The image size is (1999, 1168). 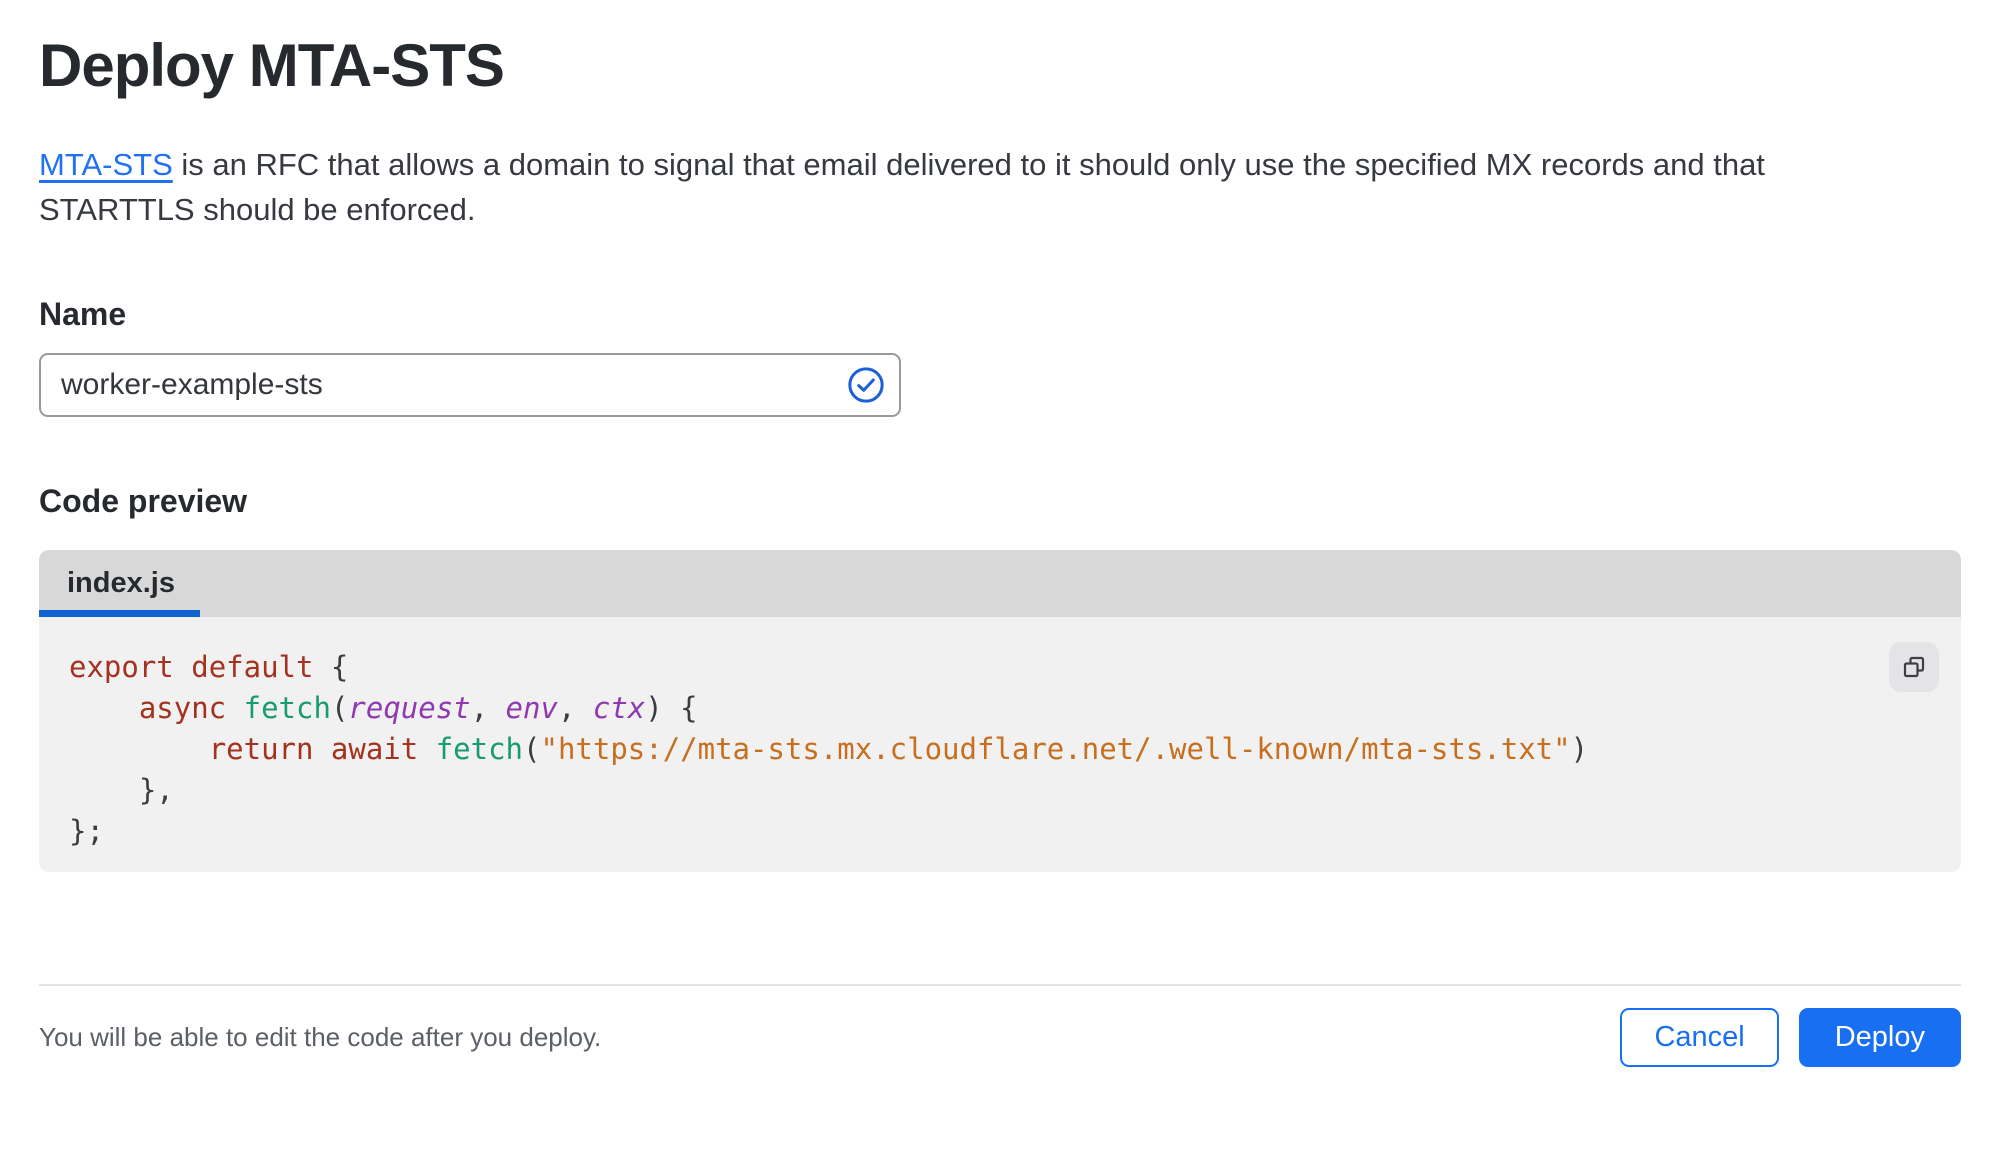 I want to click on code-line: },, so click(x=121, y=790).